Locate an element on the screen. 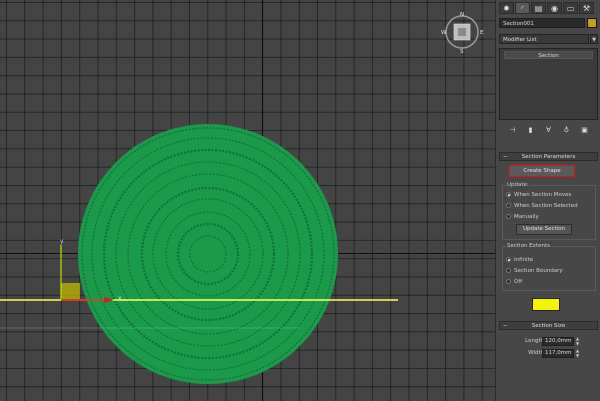 This screenshot has width=600, height=401. viewcube: N S E W is located at coordinates (462, 33).